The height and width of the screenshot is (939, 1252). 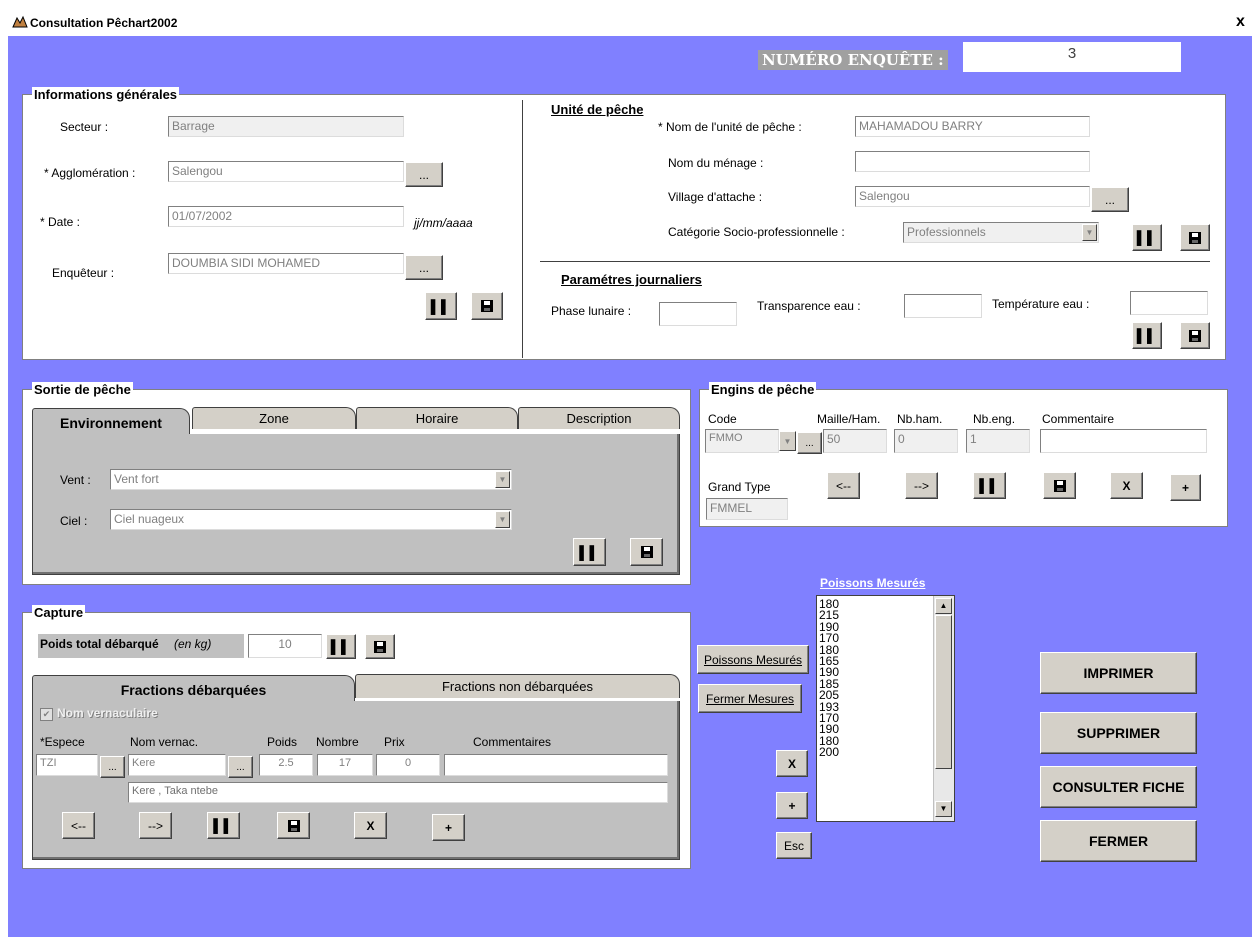 I want to click on categorie-dropdown-icon: ▼, so click(x=1089, y=232).